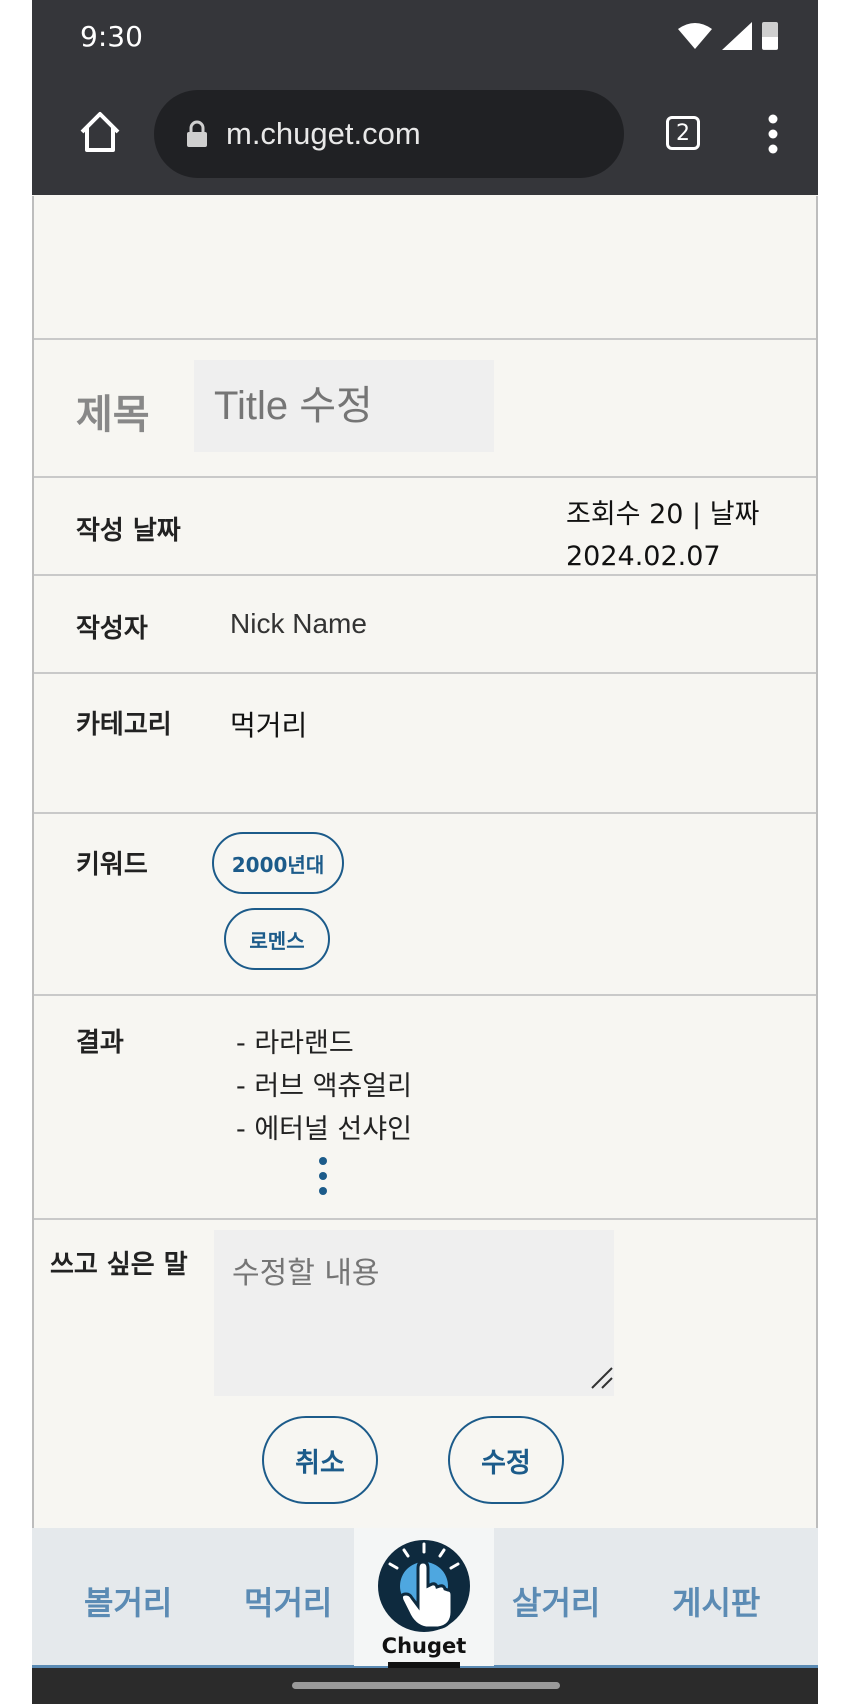 The width and height of the screenshot is (864, 1704). I want to click on home-logo-button: Chuget, so click(424, 1598).